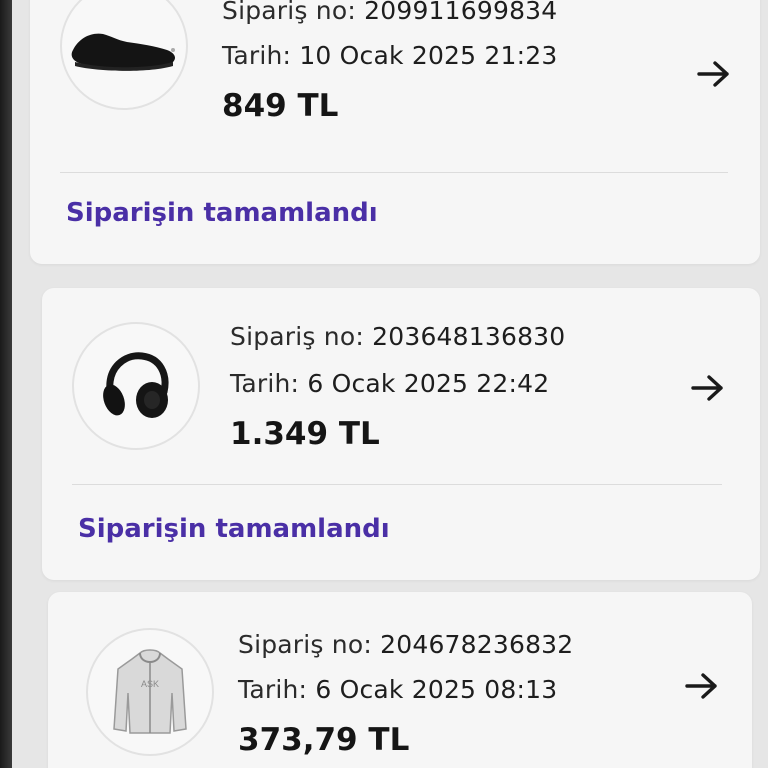 This screenshot has width=768, height=768. I want to click on order-date: 6 Ocak 2025 22:42, so click(428, 383).